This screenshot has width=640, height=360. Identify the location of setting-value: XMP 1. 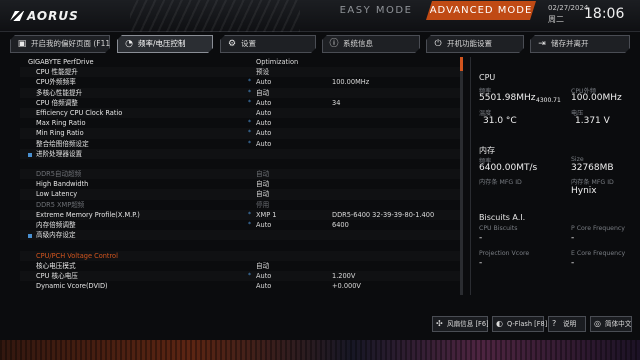
(266, 215).